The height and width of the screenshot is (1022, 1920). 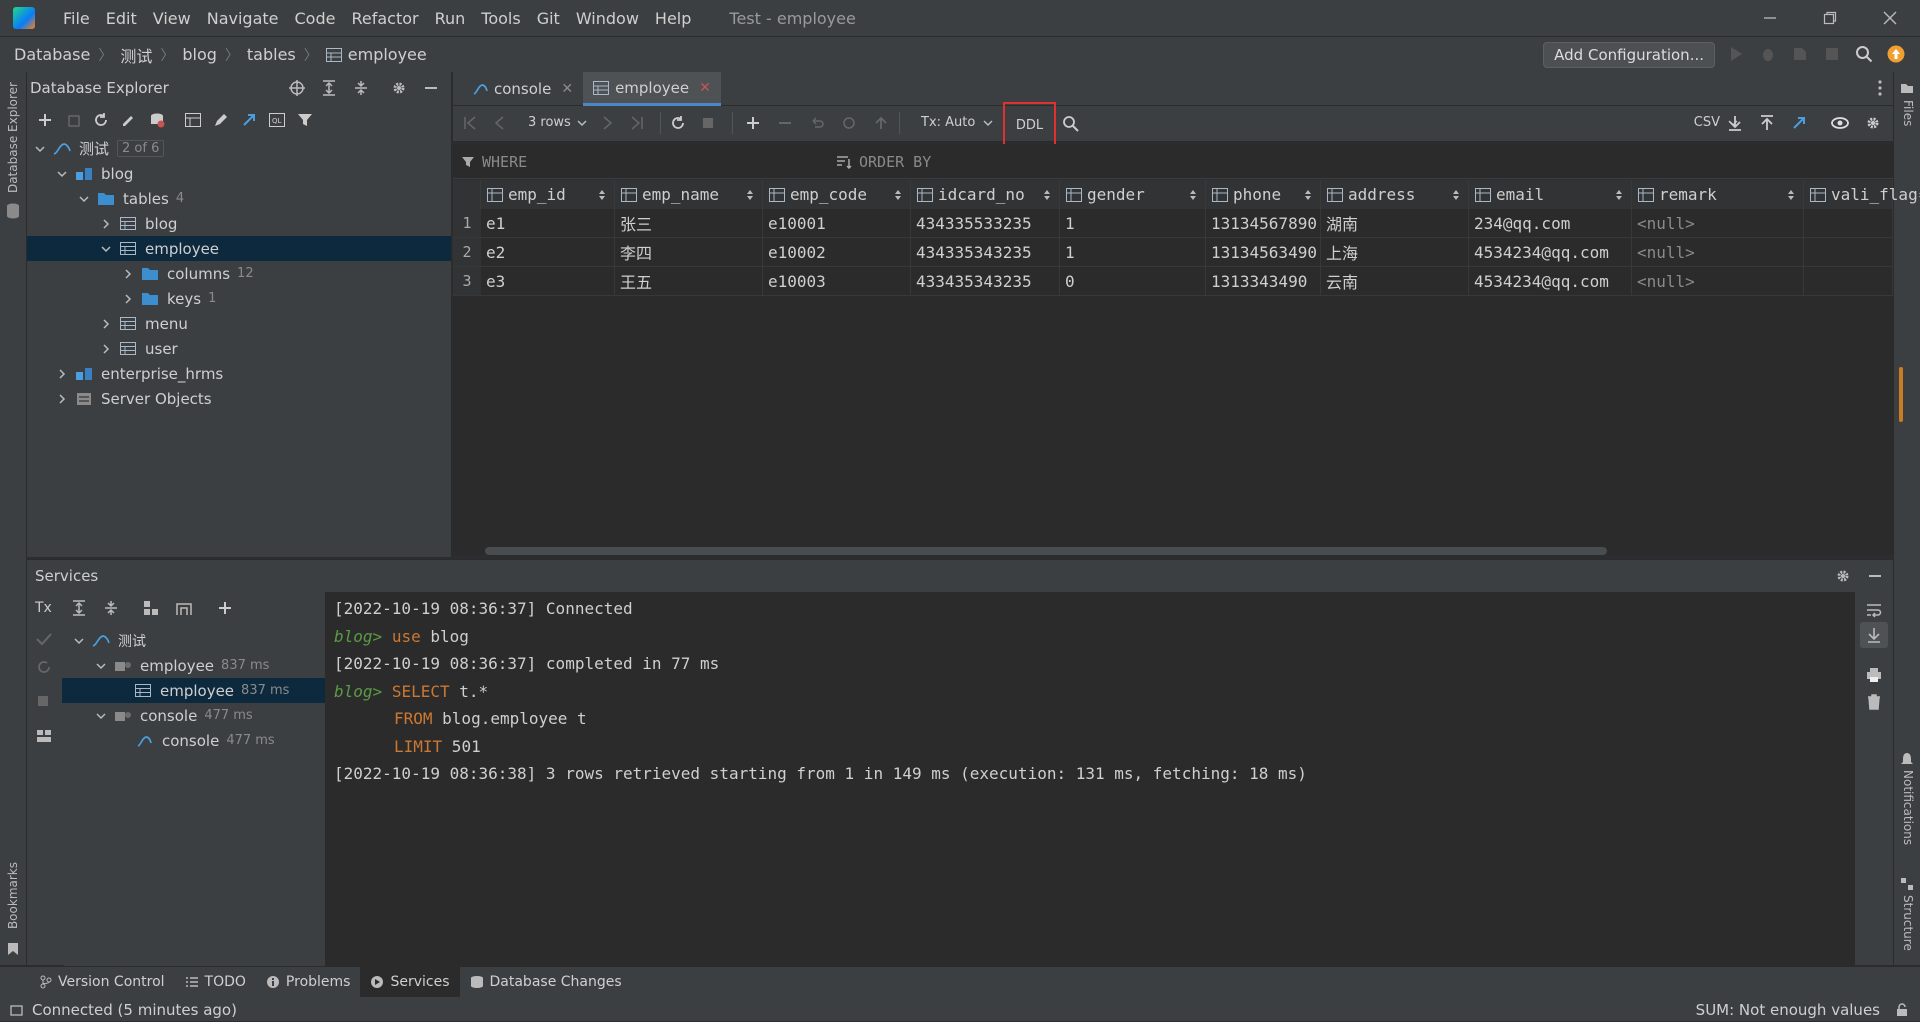 I want to click on submit-icon, so click(x=881, y=123).